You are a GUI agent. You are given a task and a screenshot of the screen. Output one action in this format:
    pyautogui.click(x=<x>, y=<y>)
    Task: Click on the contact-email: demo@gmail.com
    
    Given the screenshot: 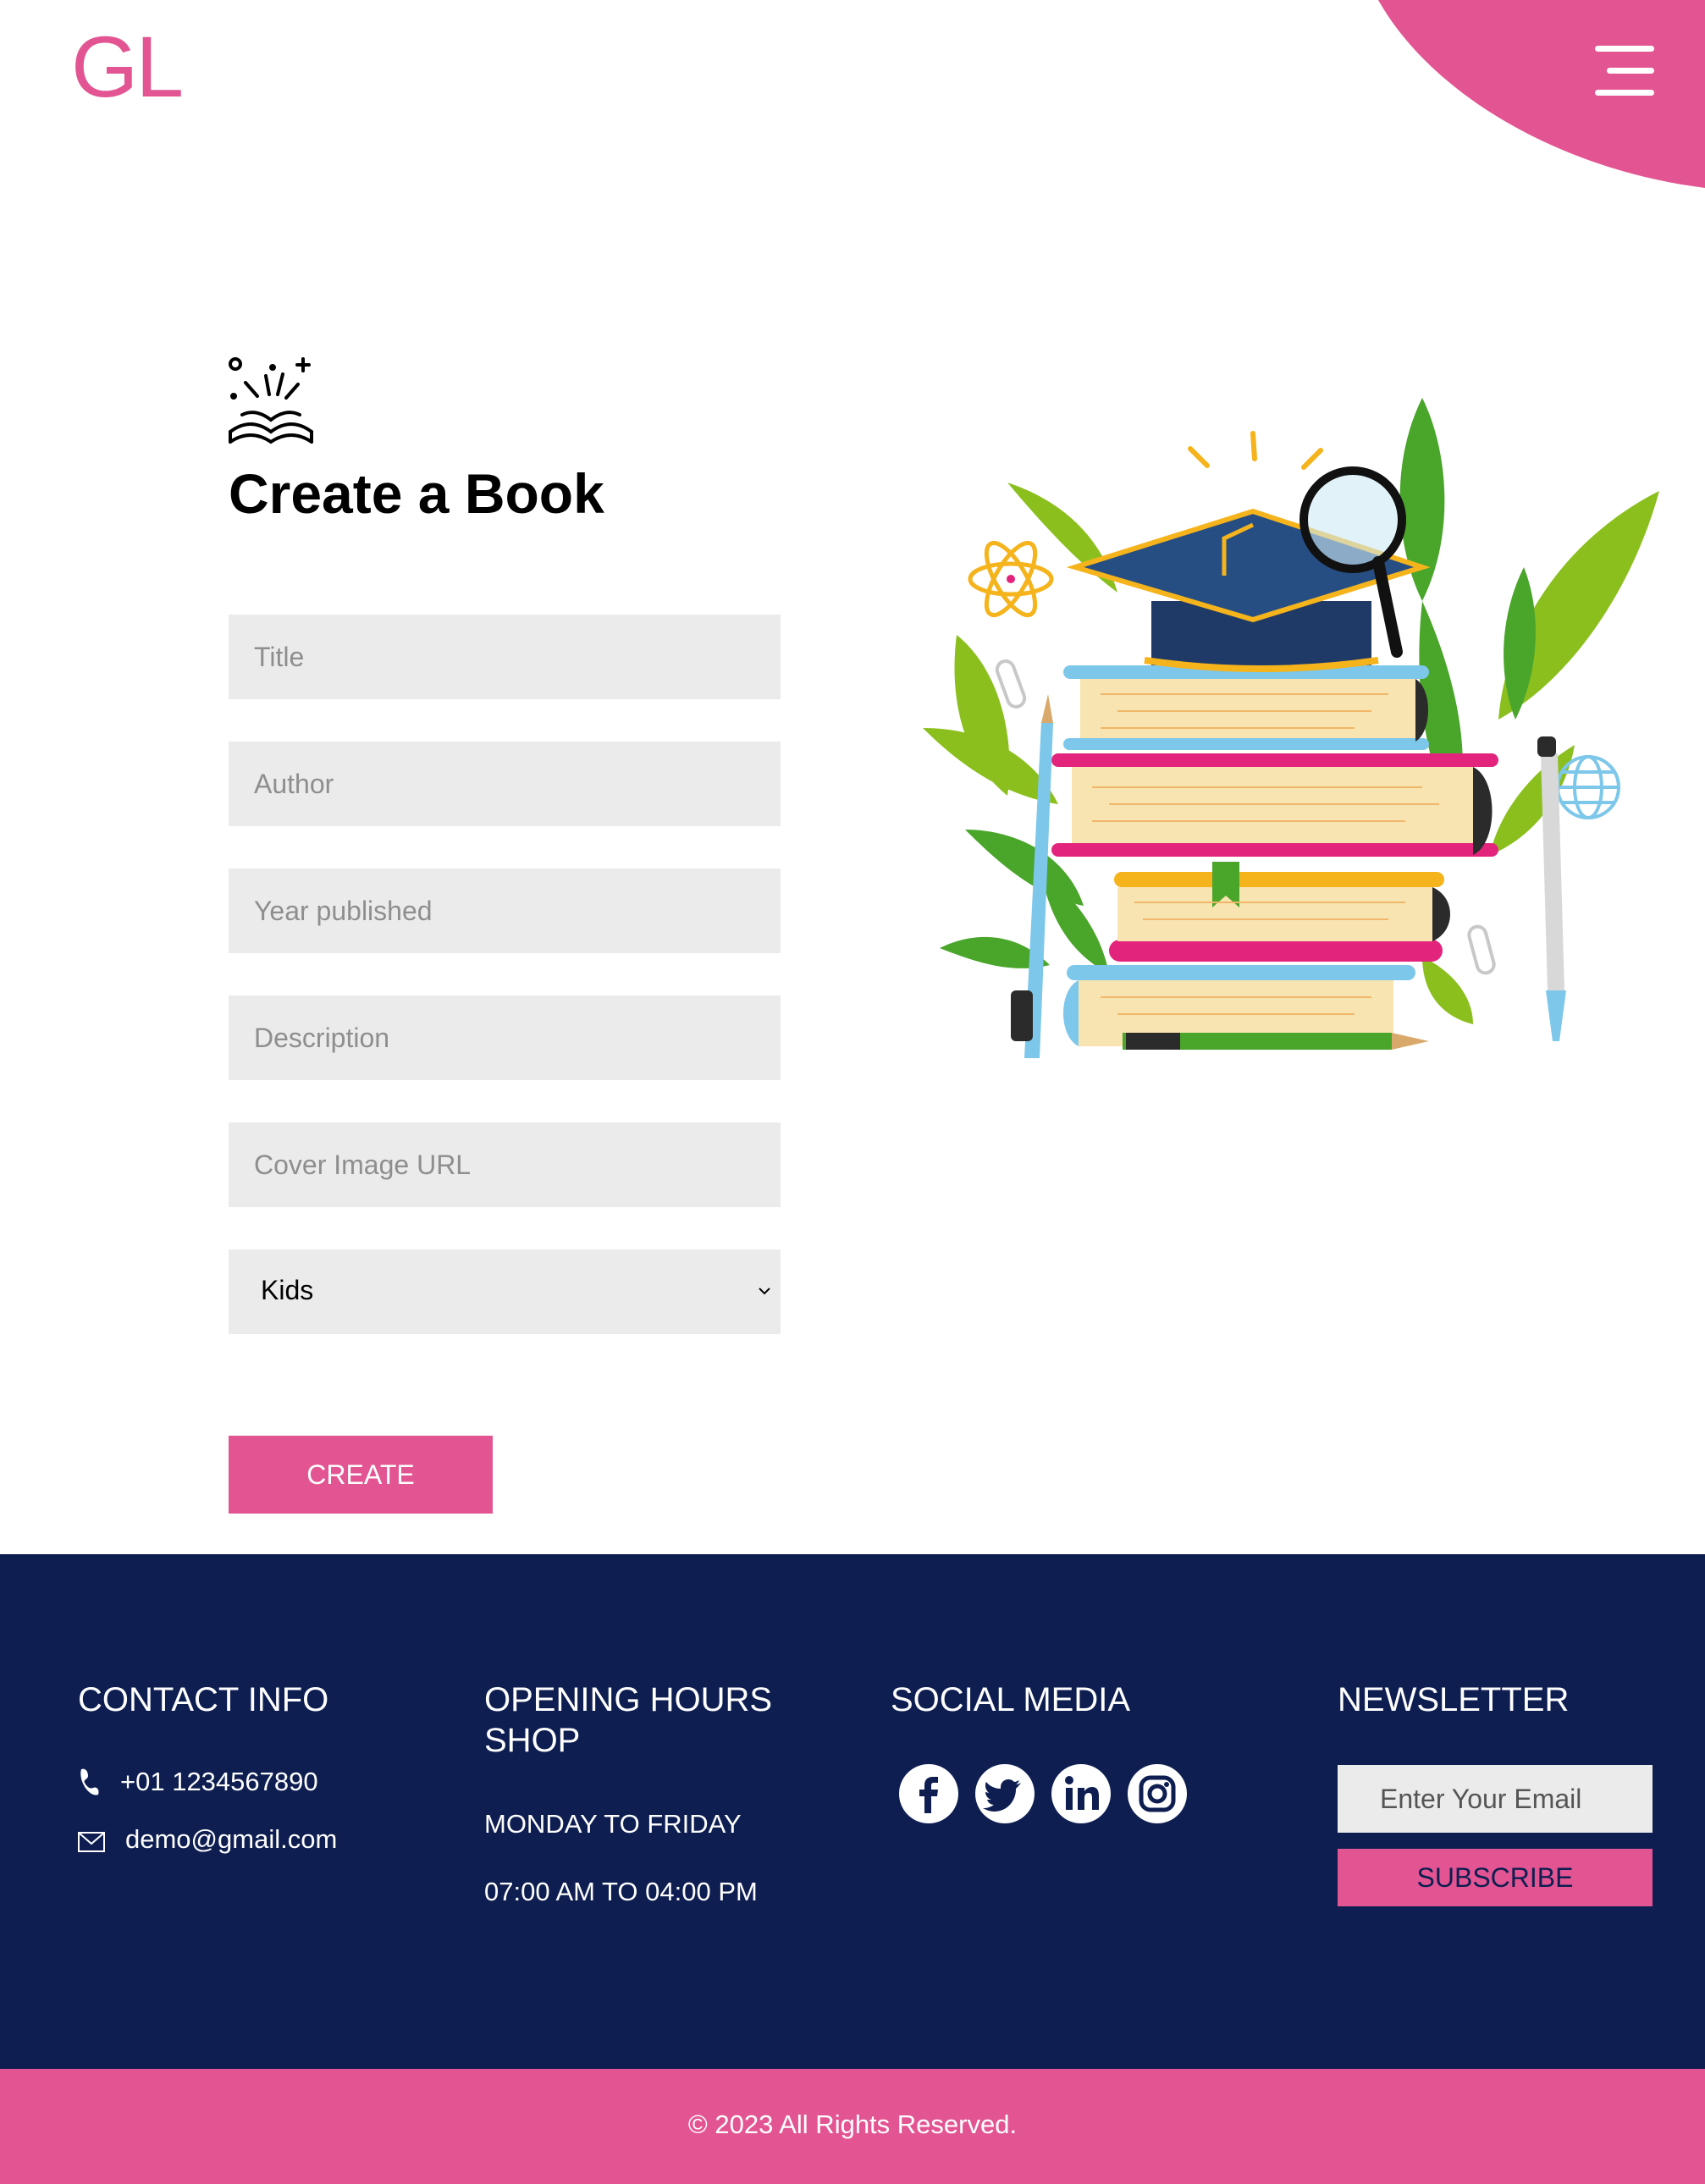 What is the action you would take?
    pyautogui.click(x=231, y=1839)
    